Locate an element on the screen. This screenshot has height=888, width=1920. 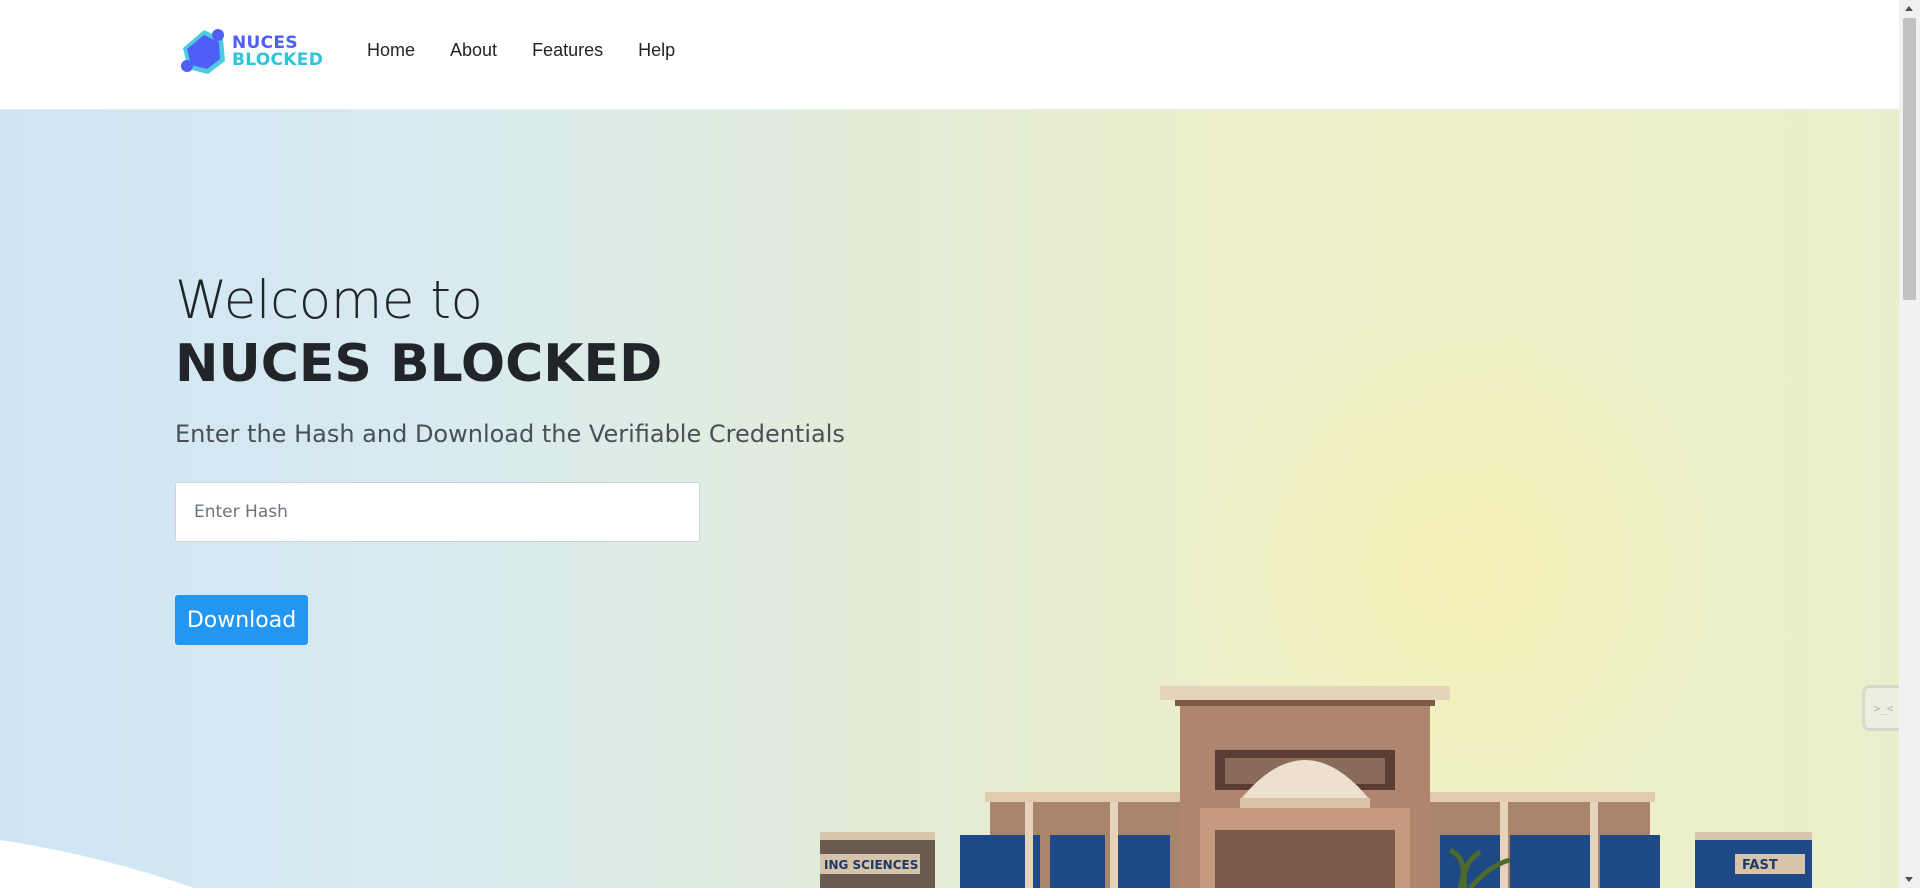
logo-text: NUCES BLOCKED is located at coordinates (277, 52).